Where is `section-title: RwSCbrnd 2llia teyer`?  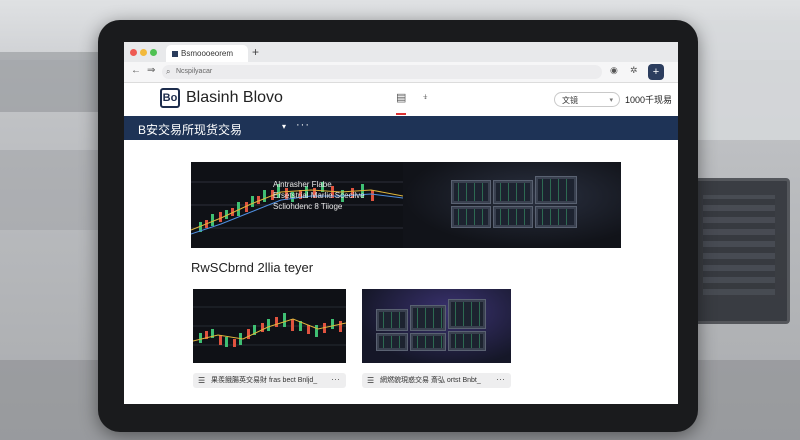 section-title: RwSCbrnd 2llia teyer is located at coordinates (252, 267).